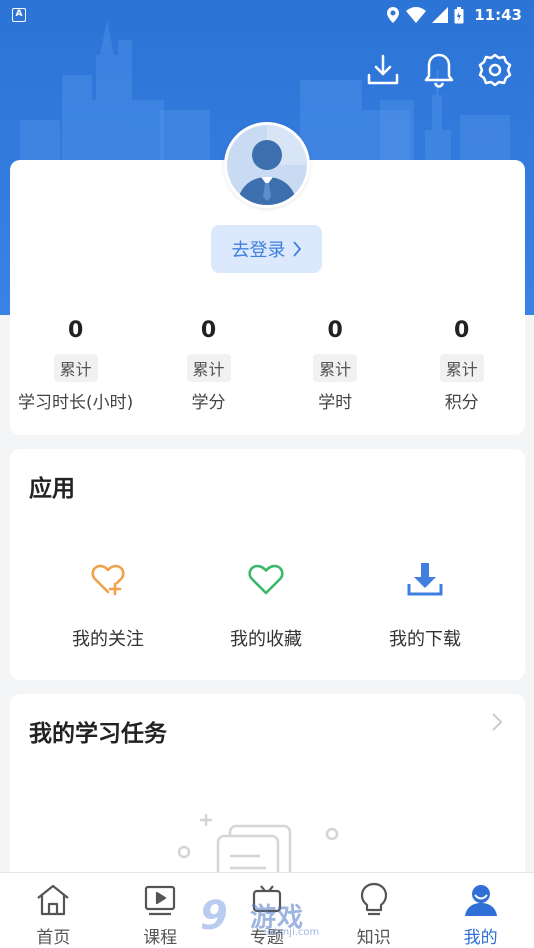 Image resolution: width=534 pixels, height=948 pixels. Describe the element at coordinates (383, 70) in the screenshot. I see `download-icon` at that location.